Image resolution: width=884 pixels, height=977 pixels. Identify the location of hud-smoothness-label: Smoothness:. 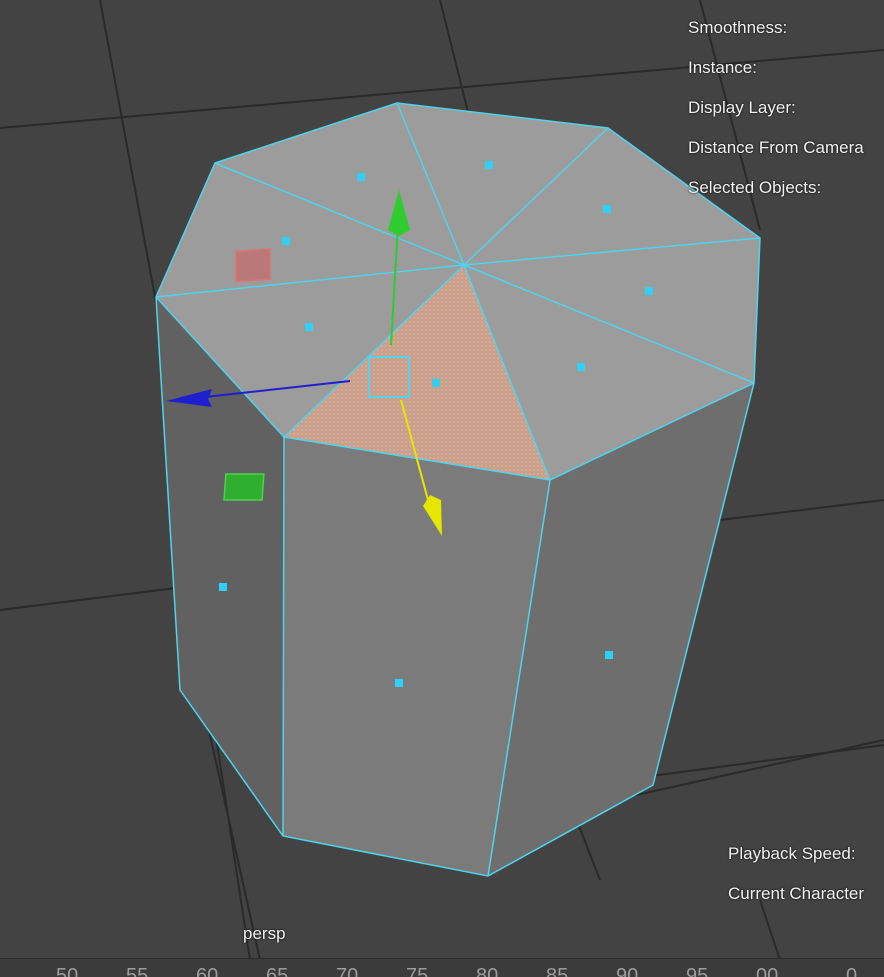
(738, 27).